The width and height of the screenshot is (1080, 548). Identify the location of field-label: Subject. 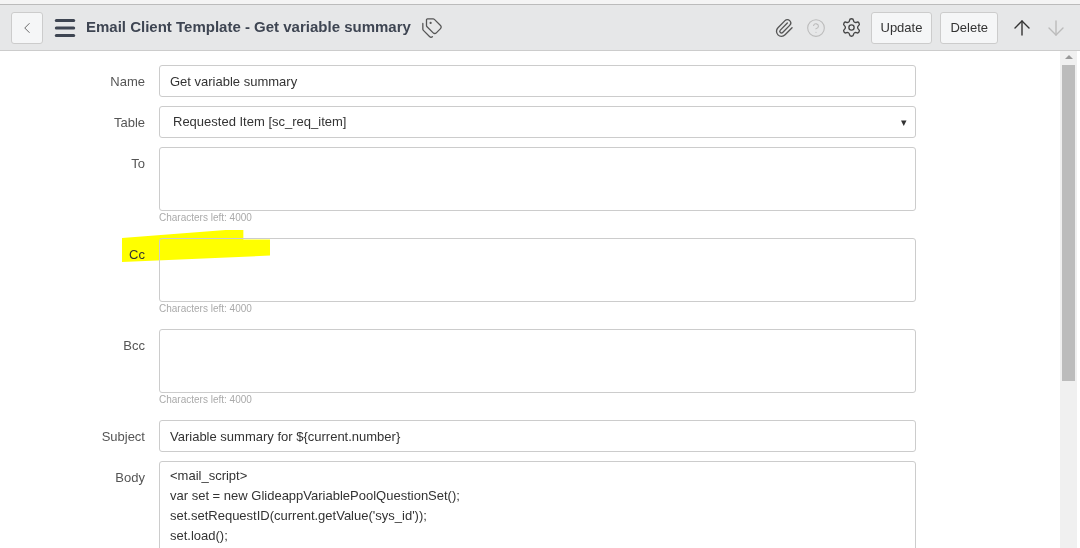
(123, 437).